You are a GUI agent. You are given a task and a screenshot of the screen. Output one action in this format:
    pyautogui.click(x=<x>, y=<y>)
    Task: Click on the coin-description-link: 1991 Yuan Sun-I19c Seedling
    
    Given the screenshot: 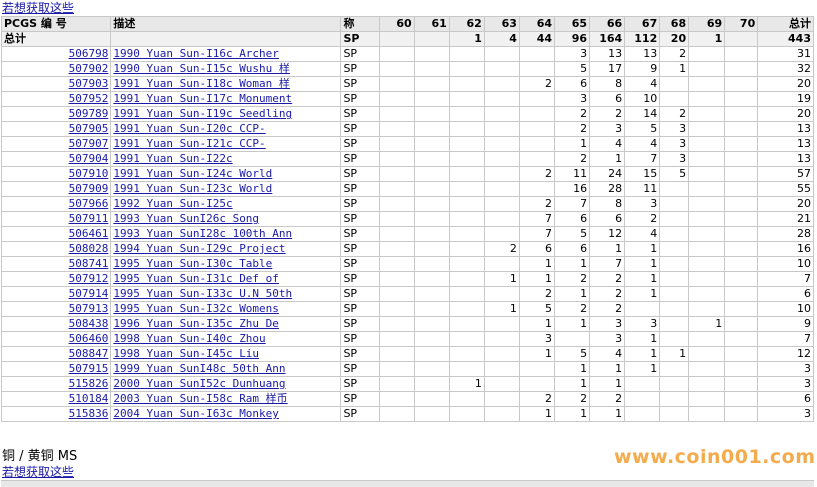 What is the action you would take?
    pyautogui.click(x=226, y=114)
    